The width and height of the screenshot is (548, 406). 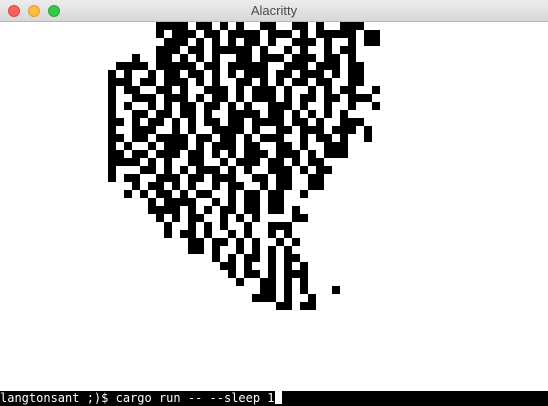 What do you see at coordinates (195, 398) in the screenshot?
I see `command-text: cargo run -- --sleep 1` at bounding box center [195, 398].